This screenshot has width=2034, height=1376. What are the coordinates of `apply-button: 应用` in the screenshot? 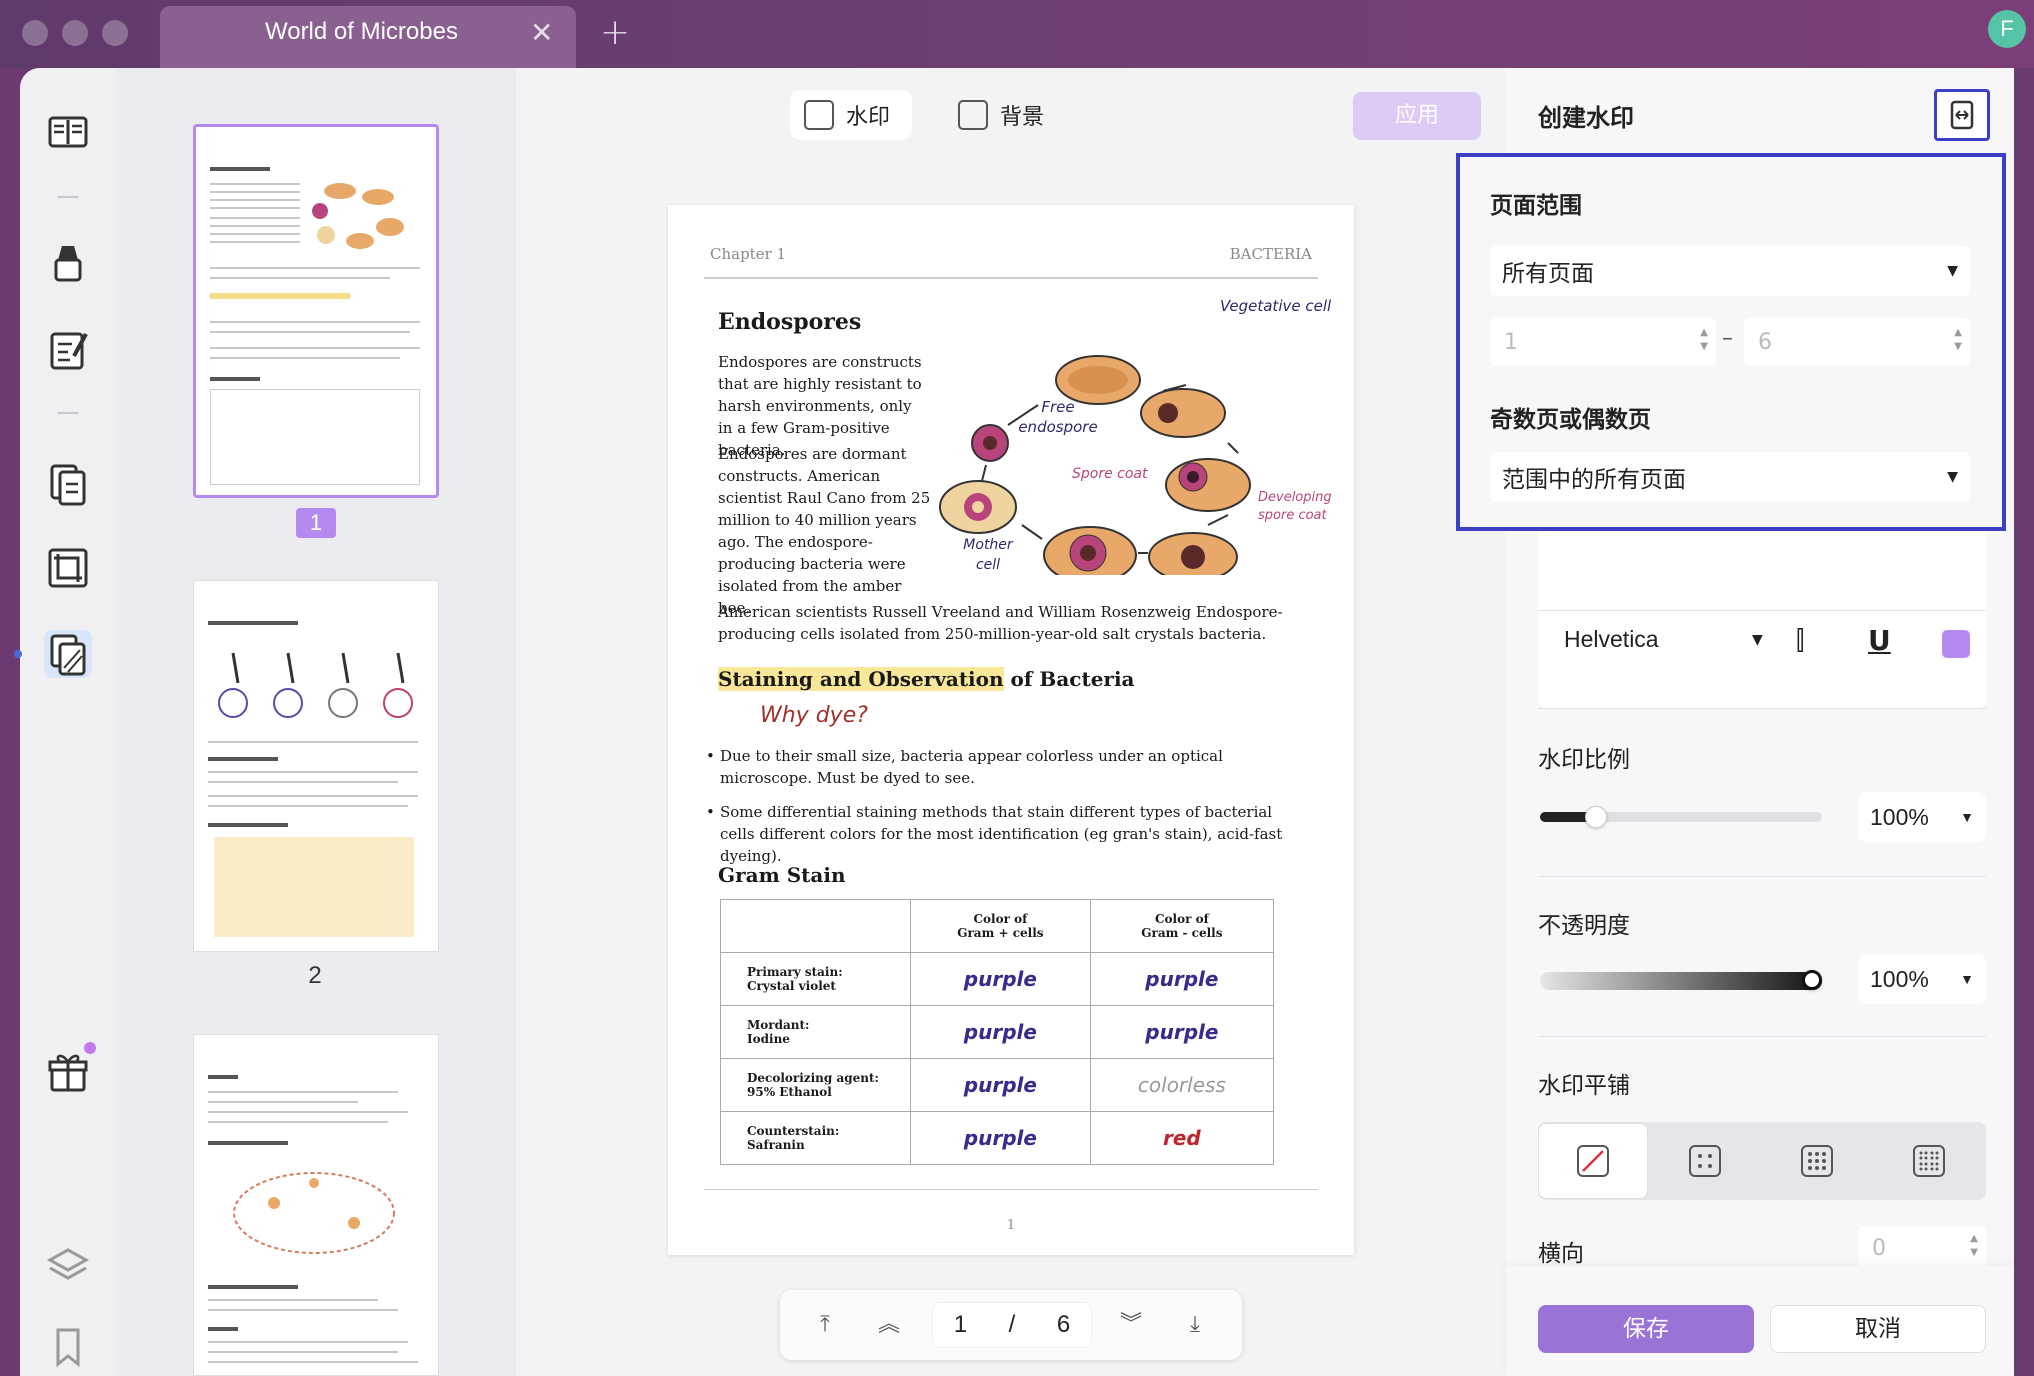 It's located at (1417, 116).